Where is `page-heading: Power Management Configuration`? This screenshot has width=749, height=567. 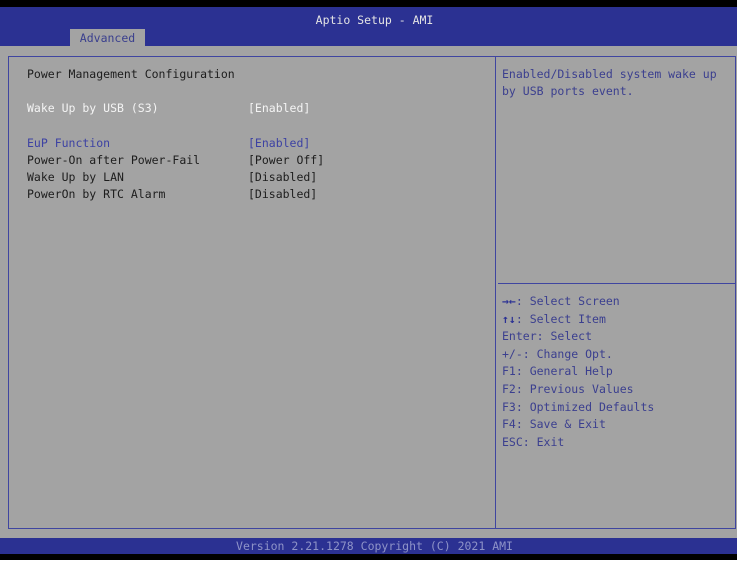
page-heading: Power Management Configuration is located at coordinates (131, 74).